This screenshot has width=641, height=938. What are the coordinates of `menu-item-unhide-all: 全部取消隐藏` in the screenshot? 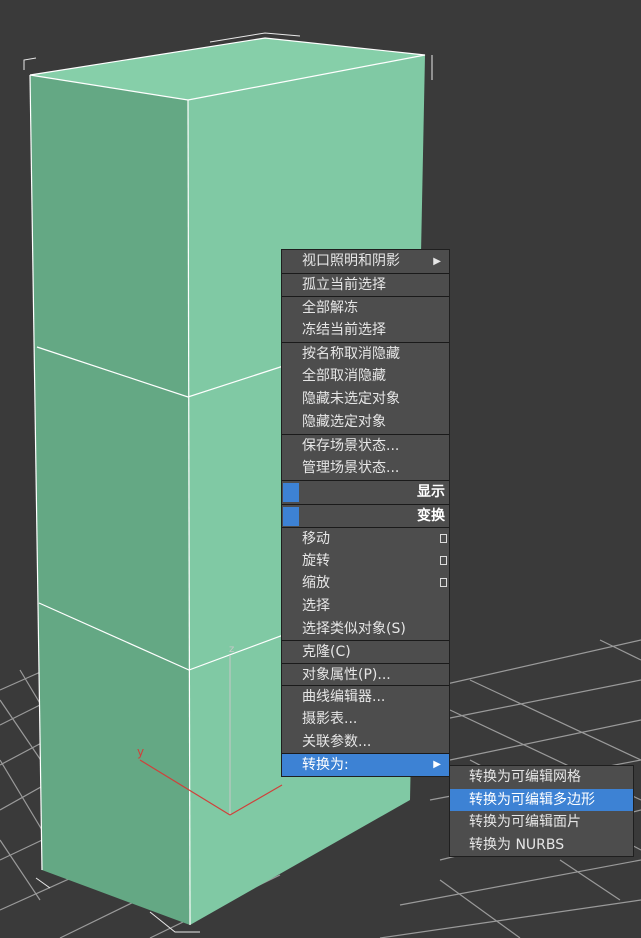 It's located at (365, 376).